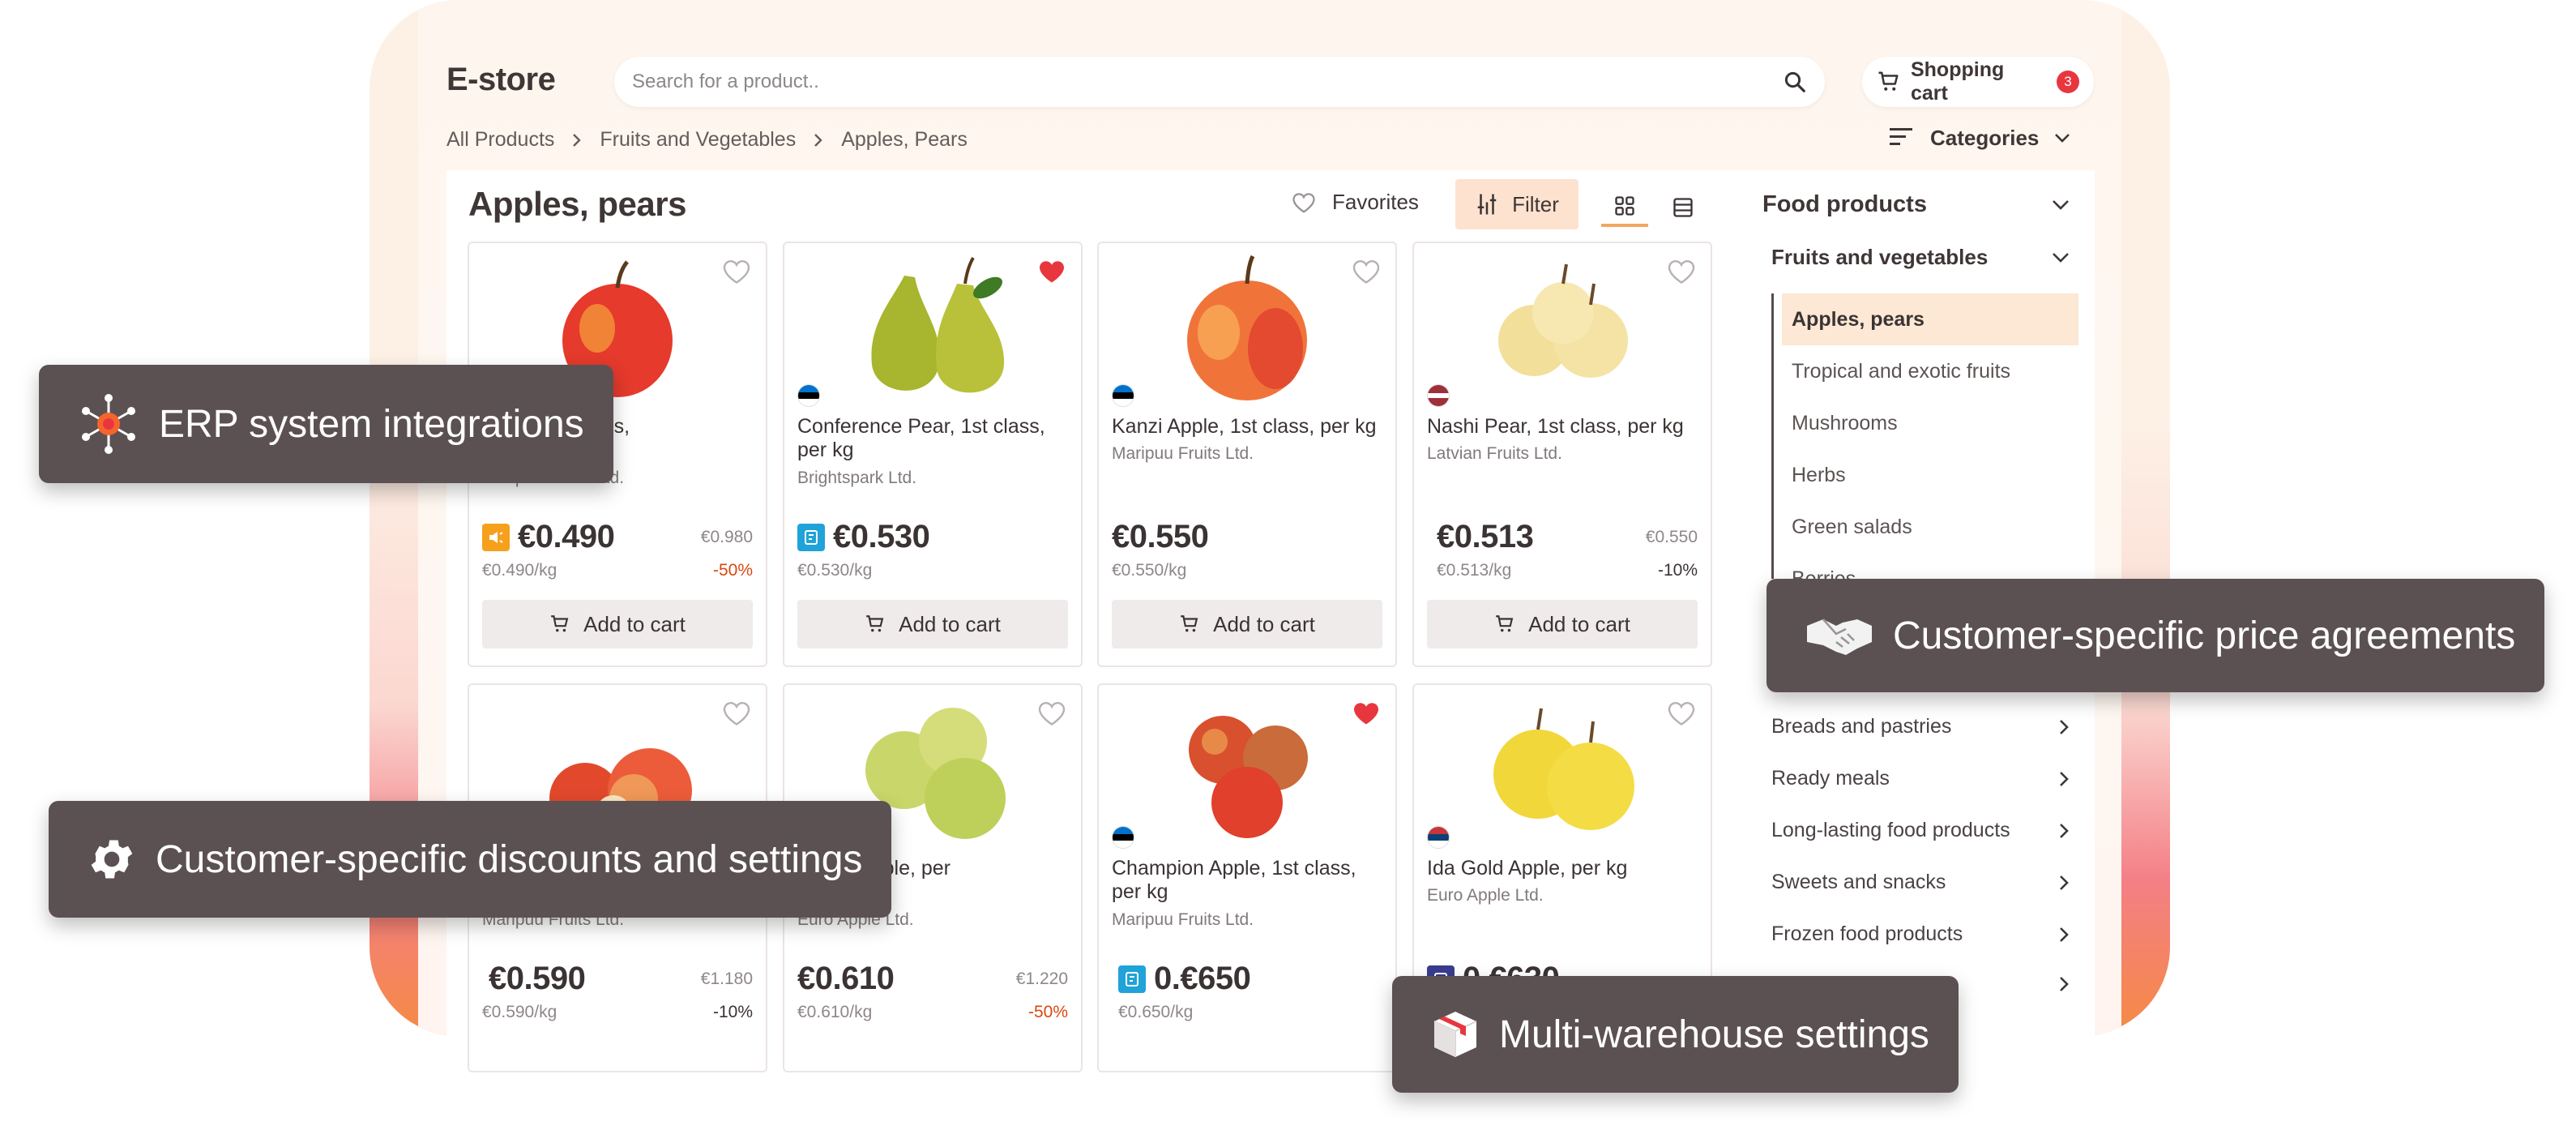  I want to click on flag-serbia-icon, so click(1438, 838).